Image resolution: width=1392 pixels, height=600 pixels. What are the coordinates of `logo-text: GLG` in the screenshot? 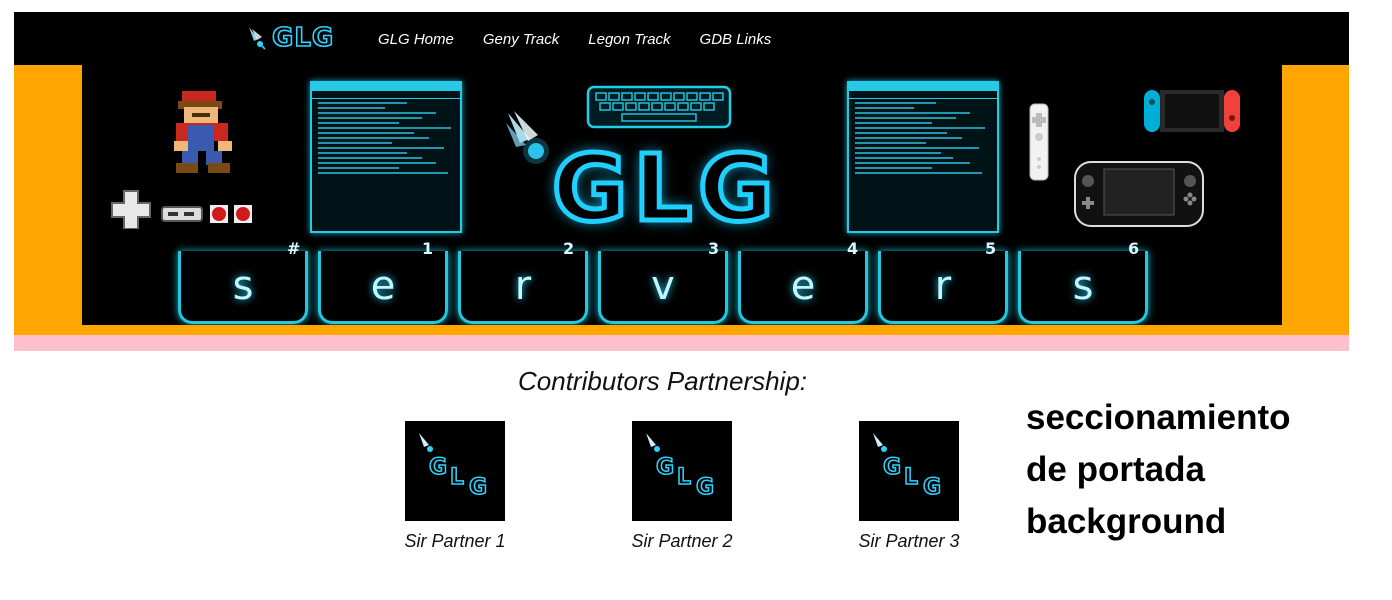 It's located at (303, 38).